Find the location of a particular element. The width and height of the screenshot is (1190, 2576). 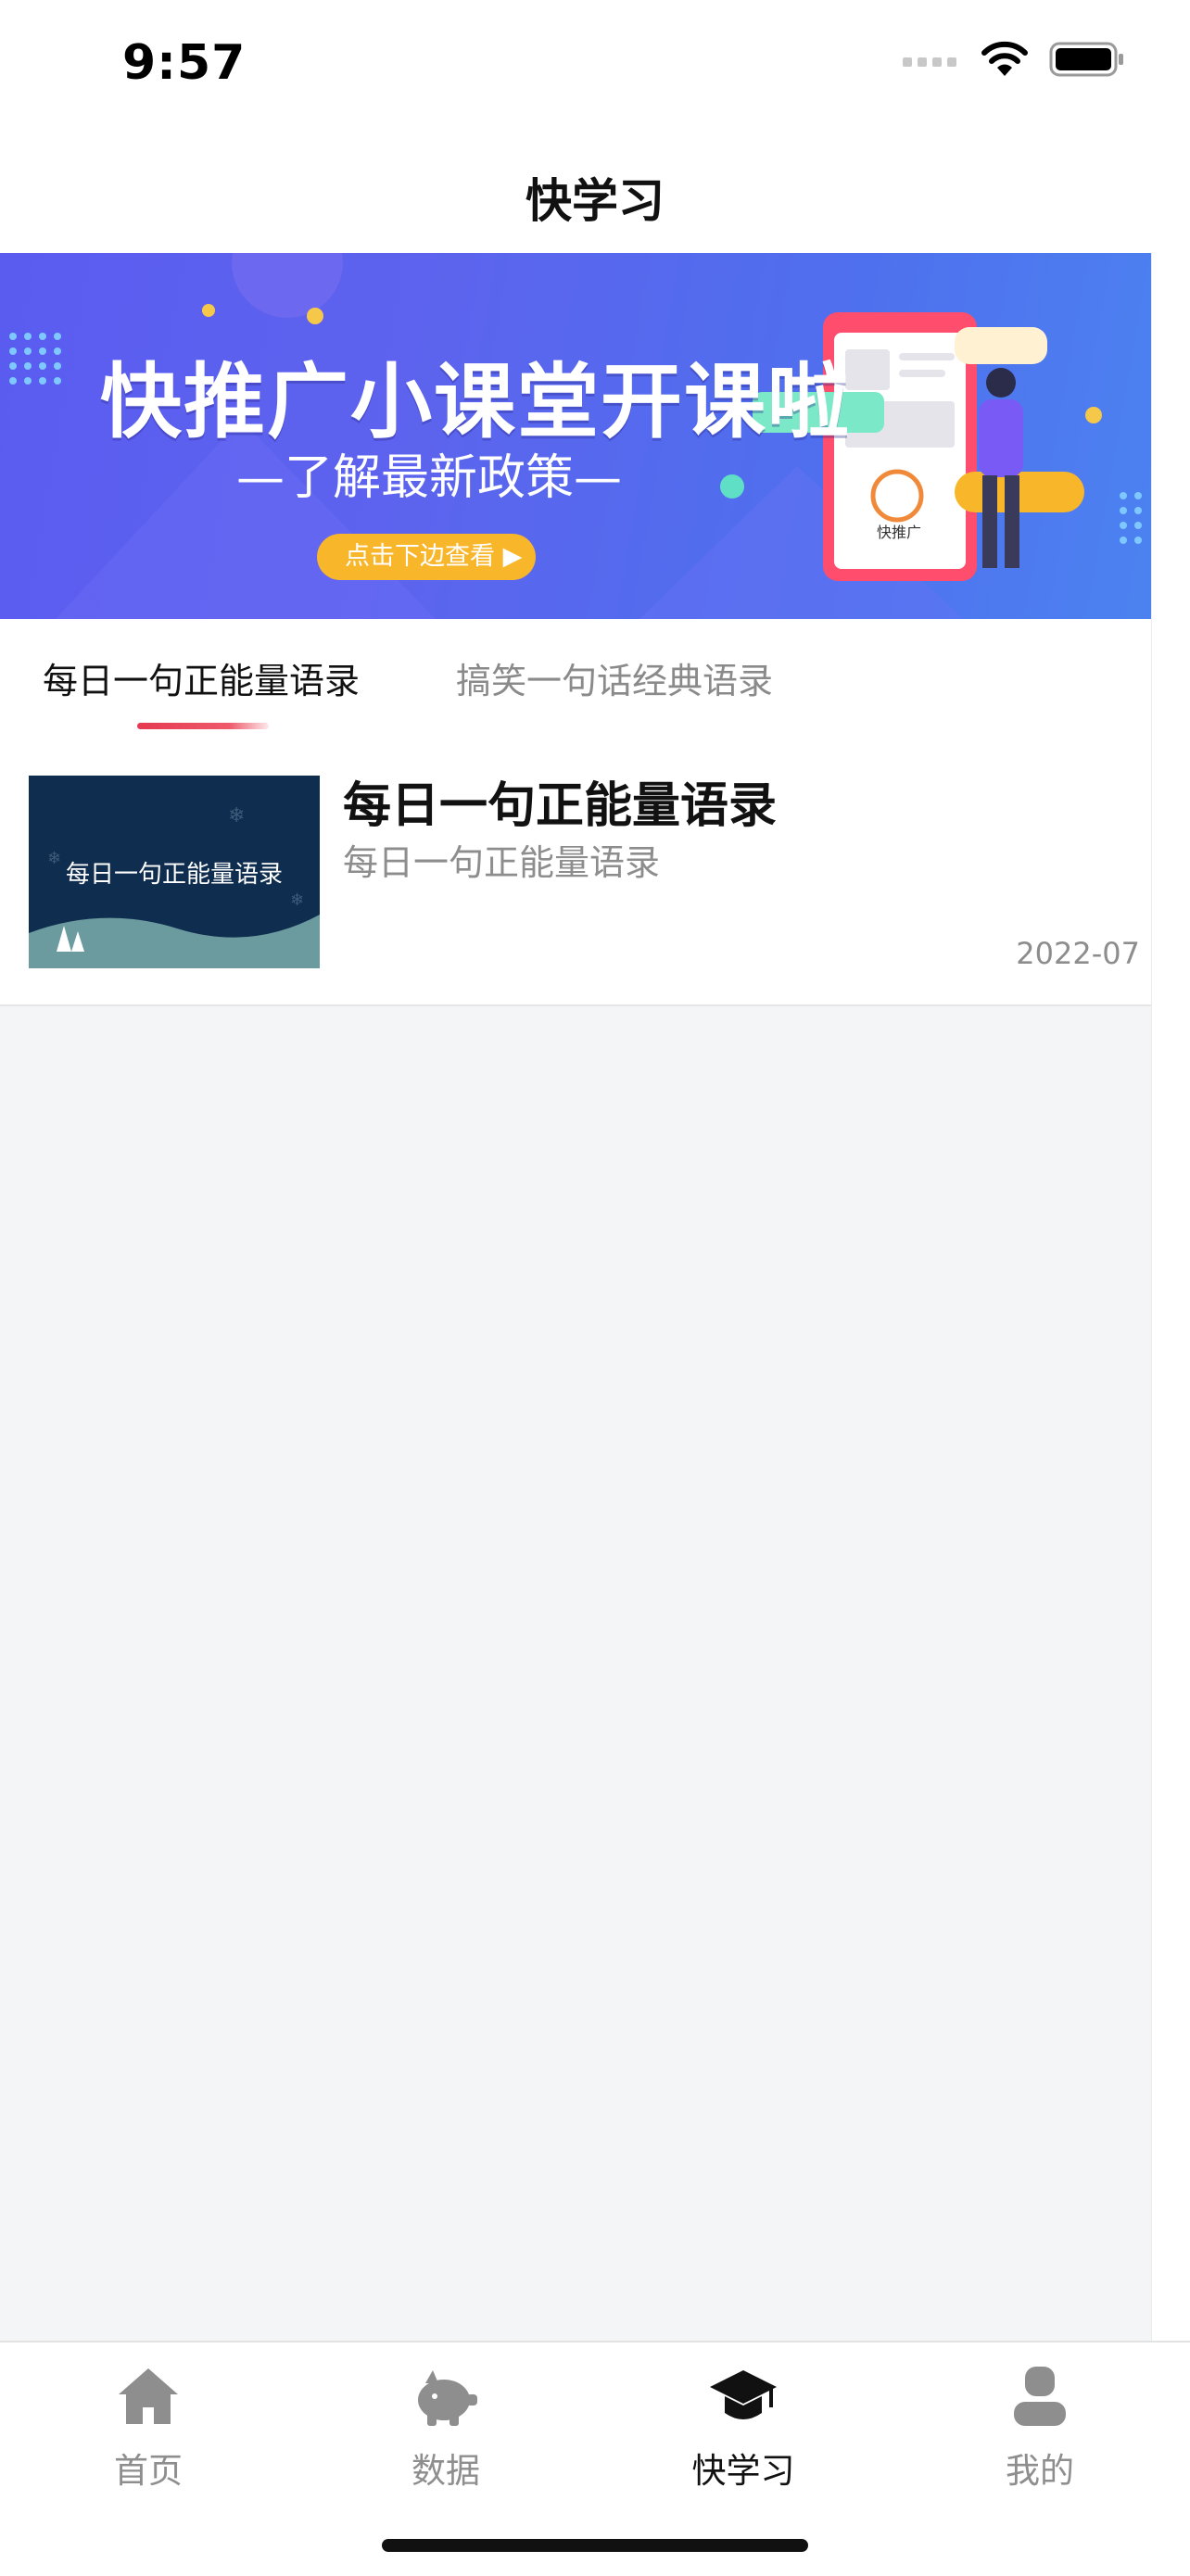

tab-data: 数据 is located at coordinates (445, 2427).